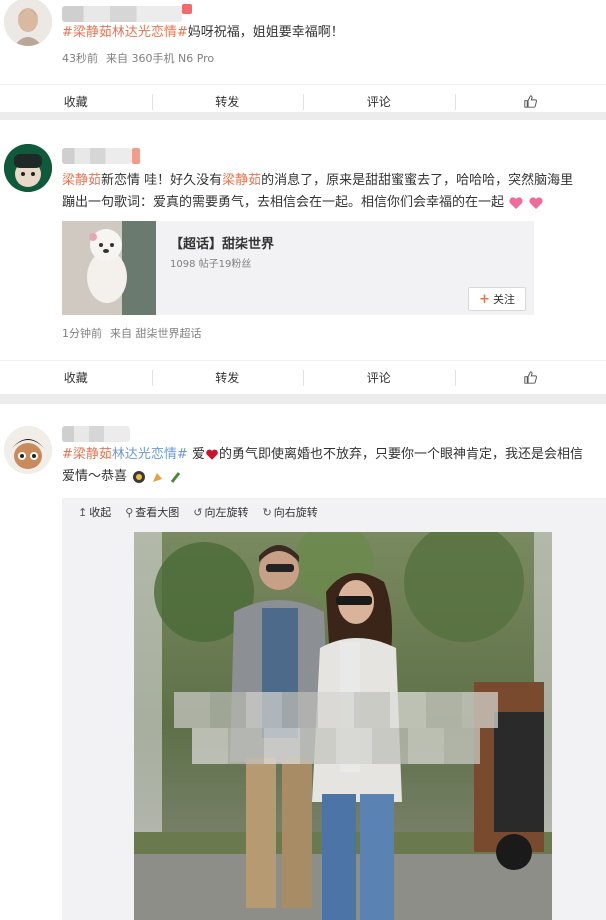  I want to click on rotate-right-button: ↻ 向右旋转, so click(290, 512).